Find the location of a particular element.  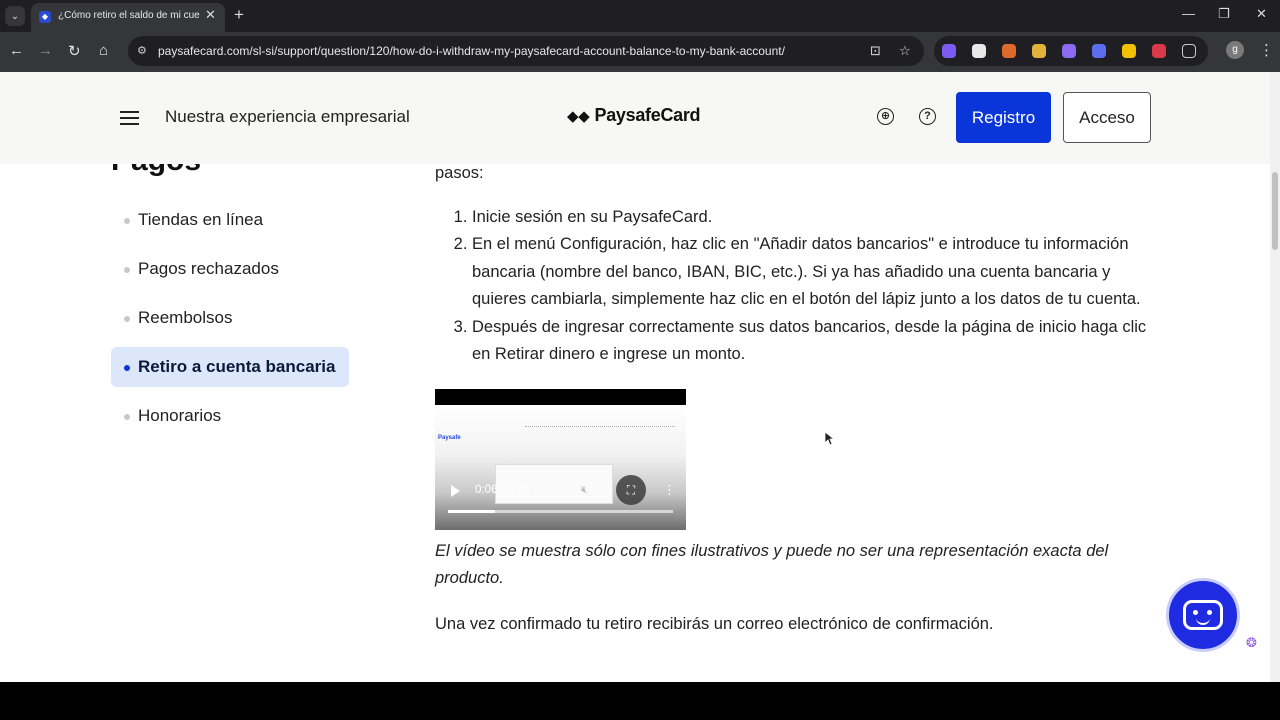

sidebar-item-label: Retiro a cuenta bancaria is located at coordinates (237, 366).